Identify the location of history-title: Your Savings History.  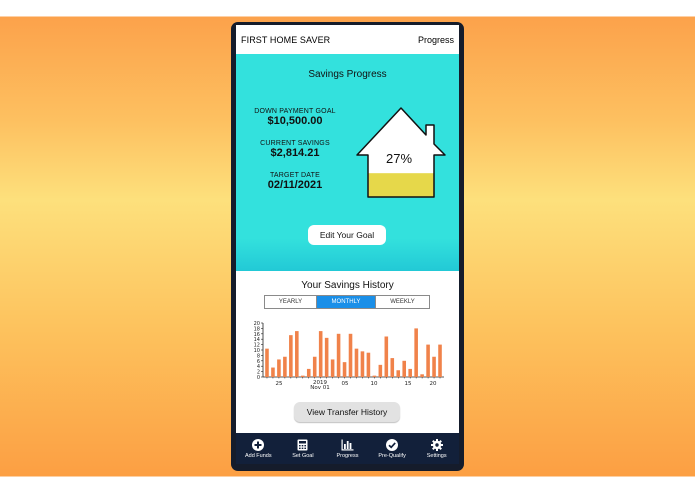
(347, 285).